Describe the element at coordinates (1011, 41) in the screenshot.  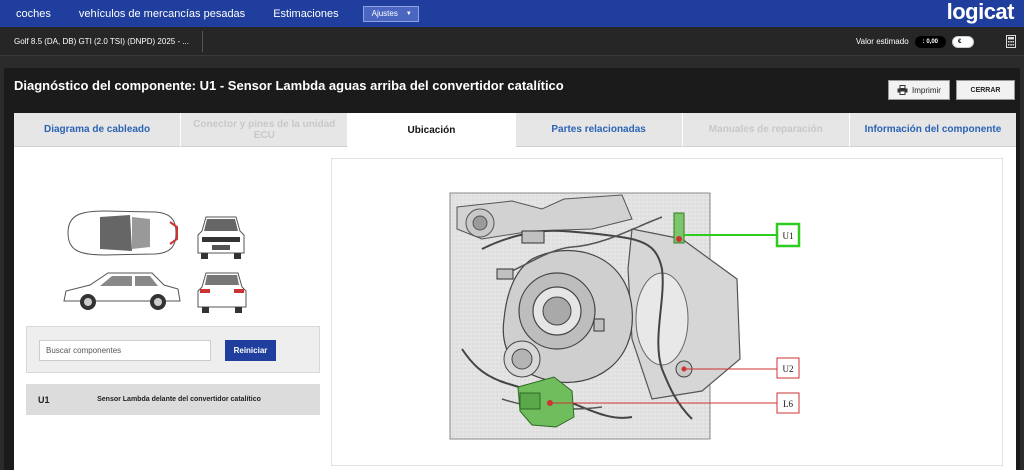
I see `calculator-icon` at that location.